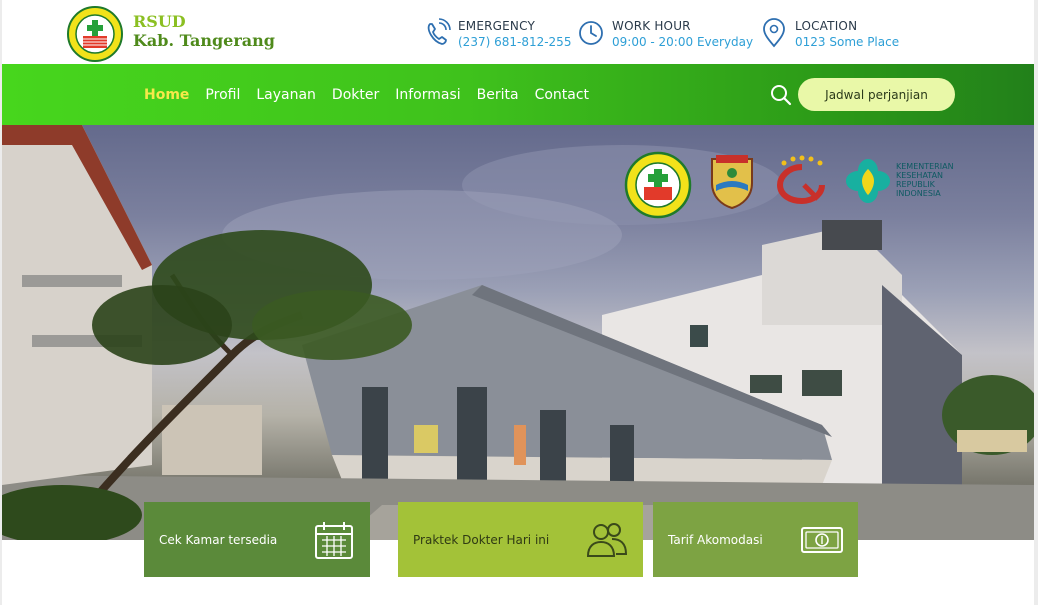  What do you see at coordinates (607, 539) in the screenshot?
I see `people-icon` at bounding box center [607, 539].